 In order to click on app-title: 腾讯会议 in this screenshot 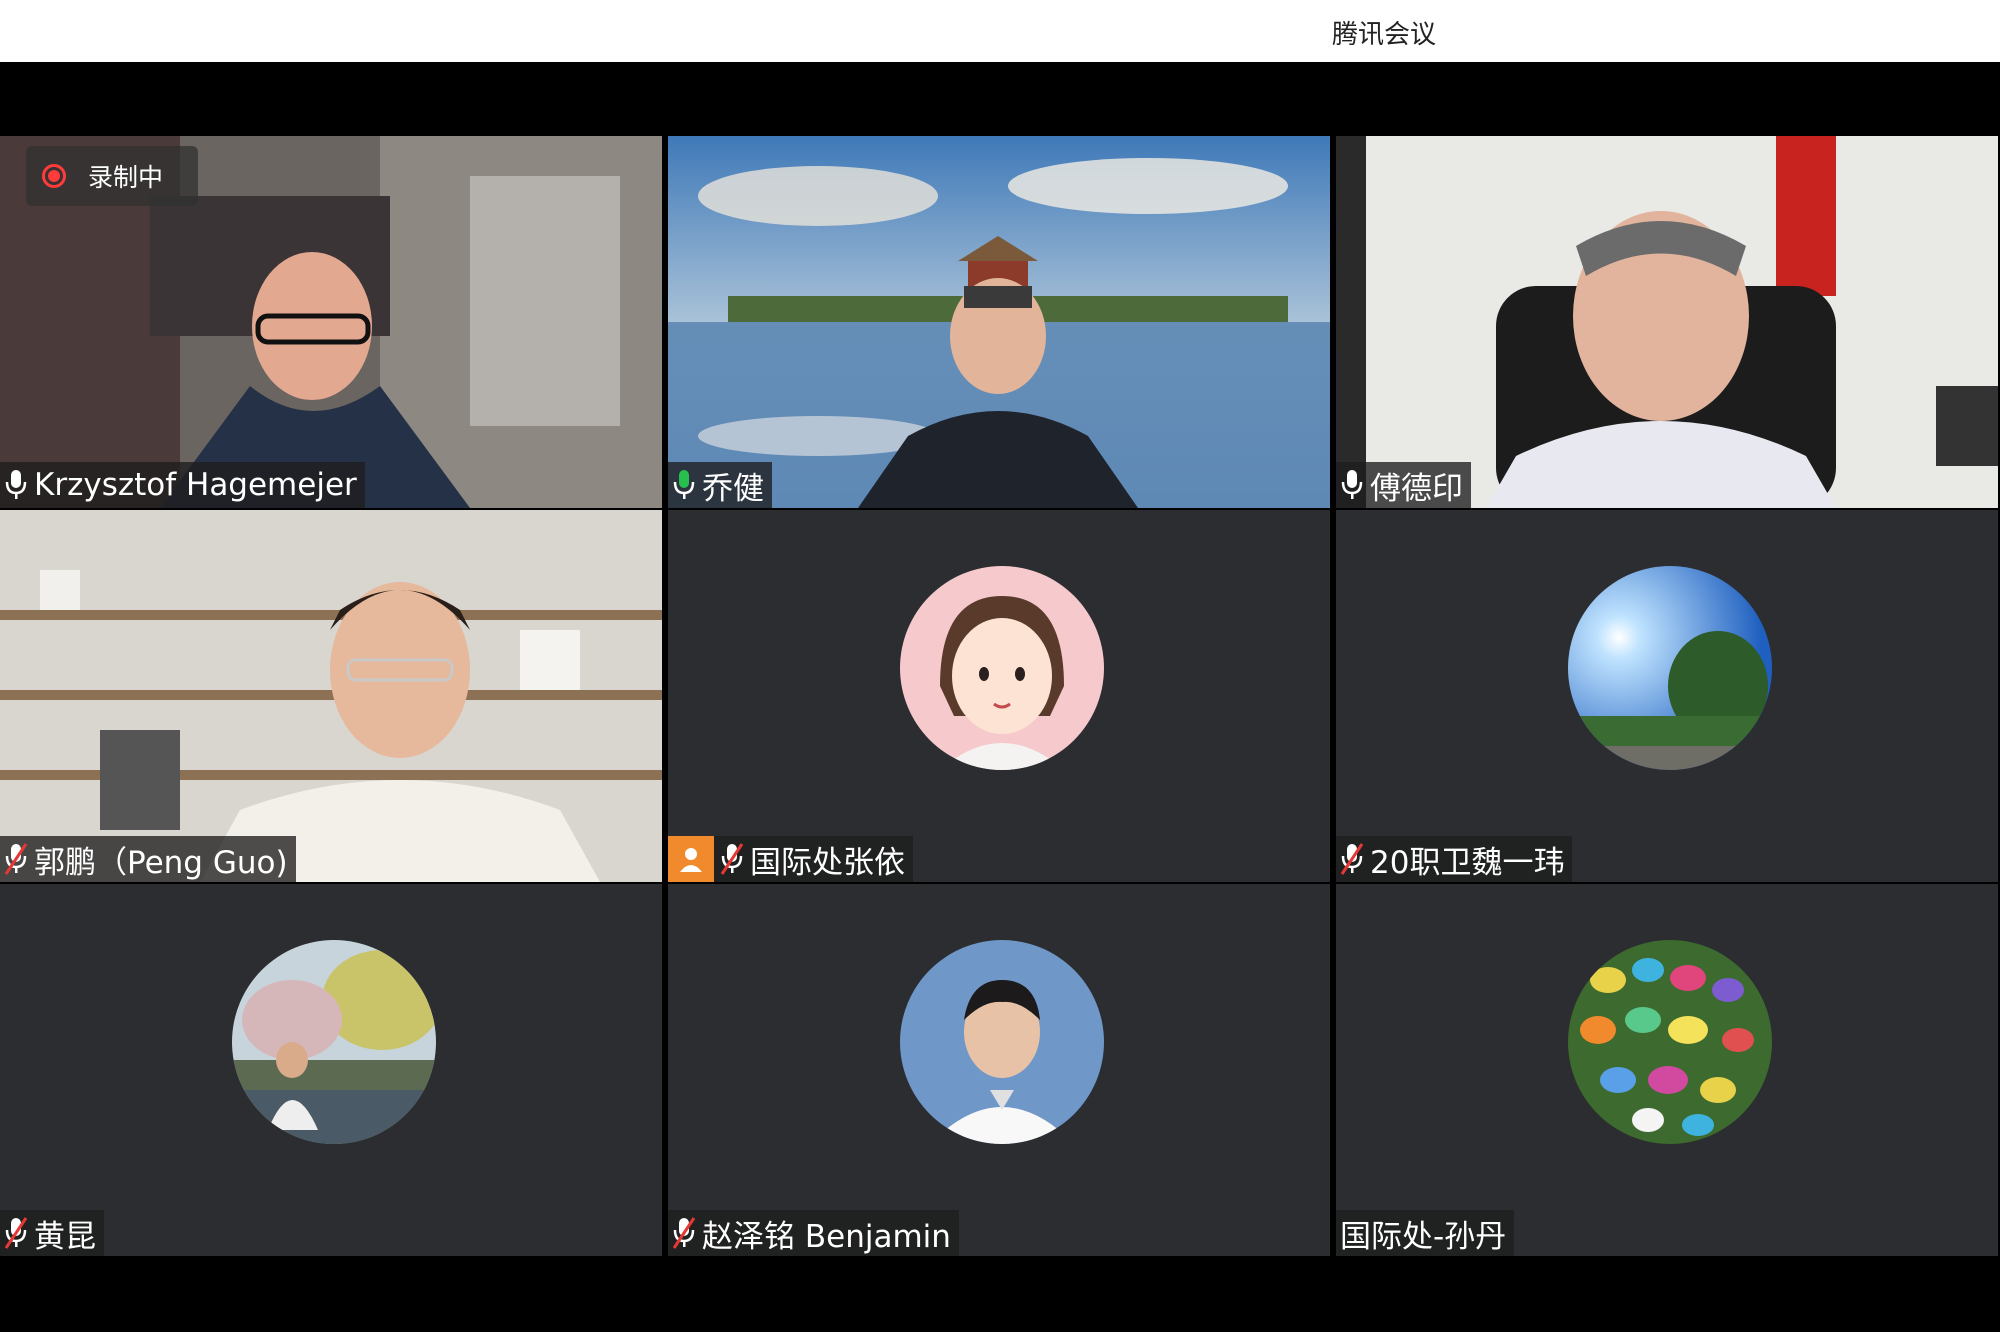, I will do `click(1384, 35)`.